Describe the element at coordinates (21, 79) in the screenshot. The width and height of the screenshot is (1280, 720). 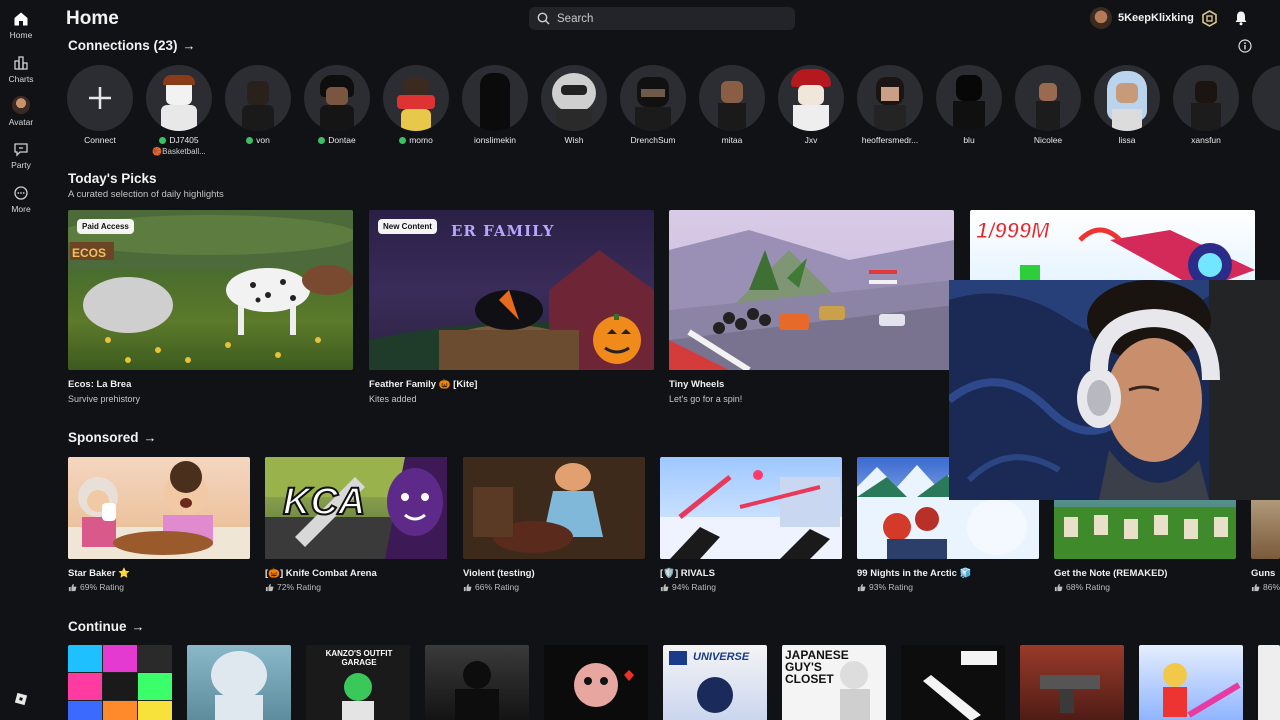
I see `nav-charts-label: Charts` at that location.